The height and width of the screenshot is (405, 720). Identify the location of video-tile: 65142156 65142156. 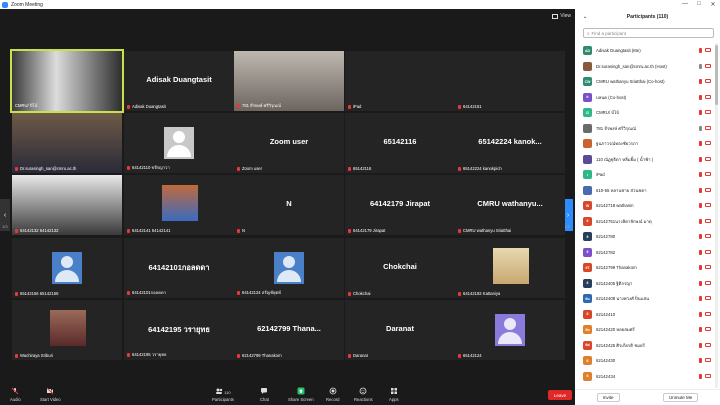
(67, 268).